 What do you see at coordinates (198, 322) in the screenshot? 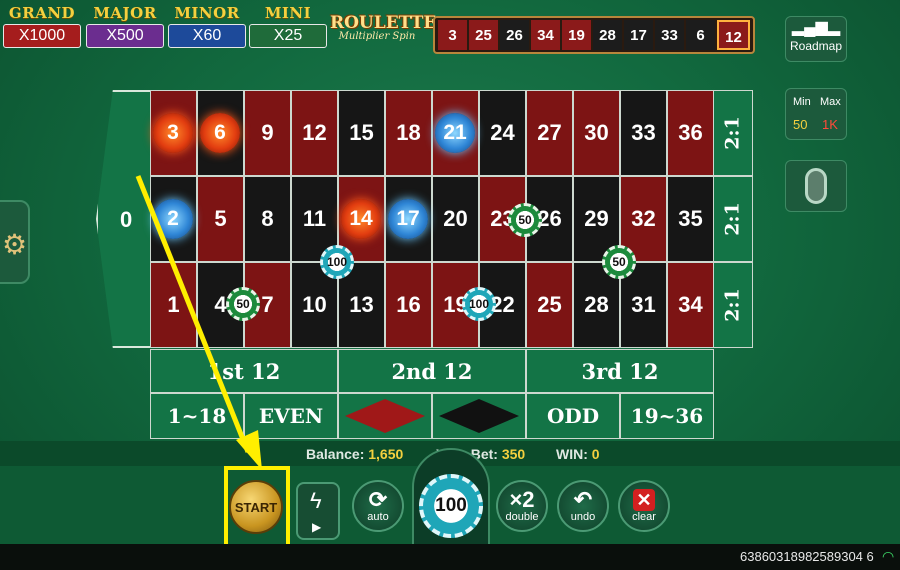
I see `annotation-arrow` at bounding box center [198, 322].